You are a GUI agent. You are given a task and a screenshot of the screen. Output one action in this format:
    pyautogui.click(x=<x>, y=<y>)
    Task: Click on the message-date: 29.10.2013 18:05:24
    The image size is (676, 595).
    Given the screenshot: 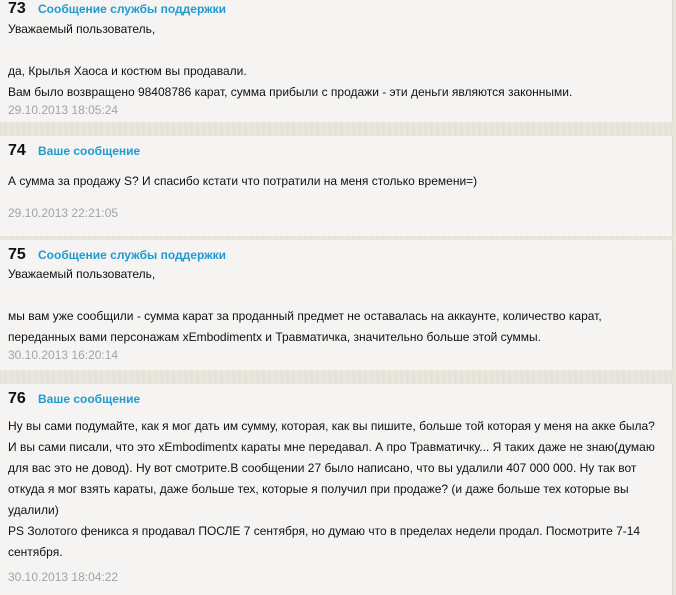 What is the action you would take?
    pyautogui.click(x=63, y=110)
    